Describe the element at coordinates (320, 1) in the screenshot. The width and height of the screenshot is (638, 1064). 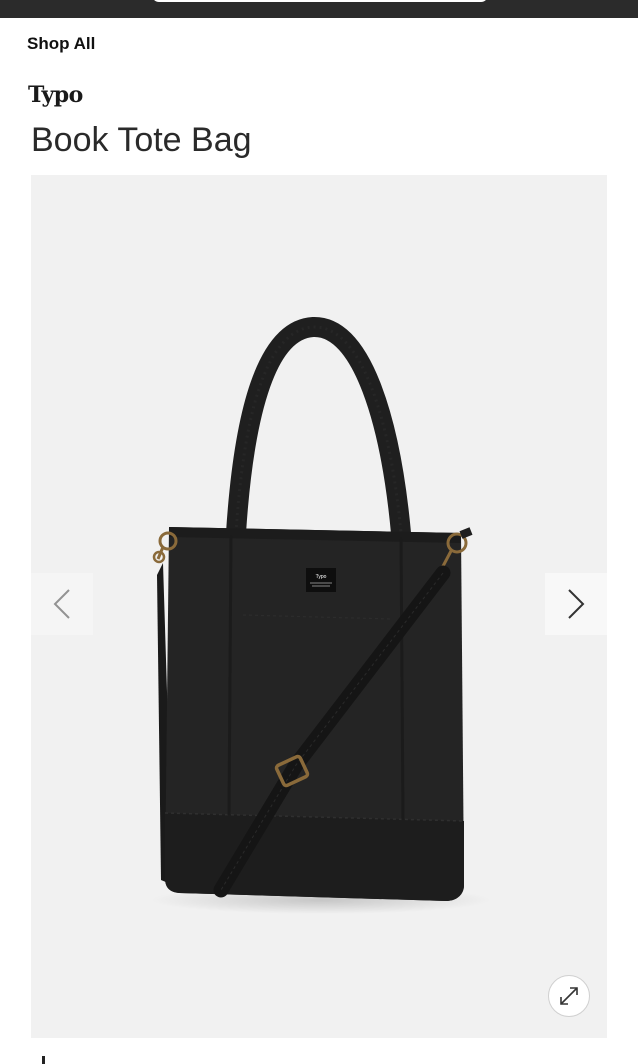
I see `address-bar` at that location.